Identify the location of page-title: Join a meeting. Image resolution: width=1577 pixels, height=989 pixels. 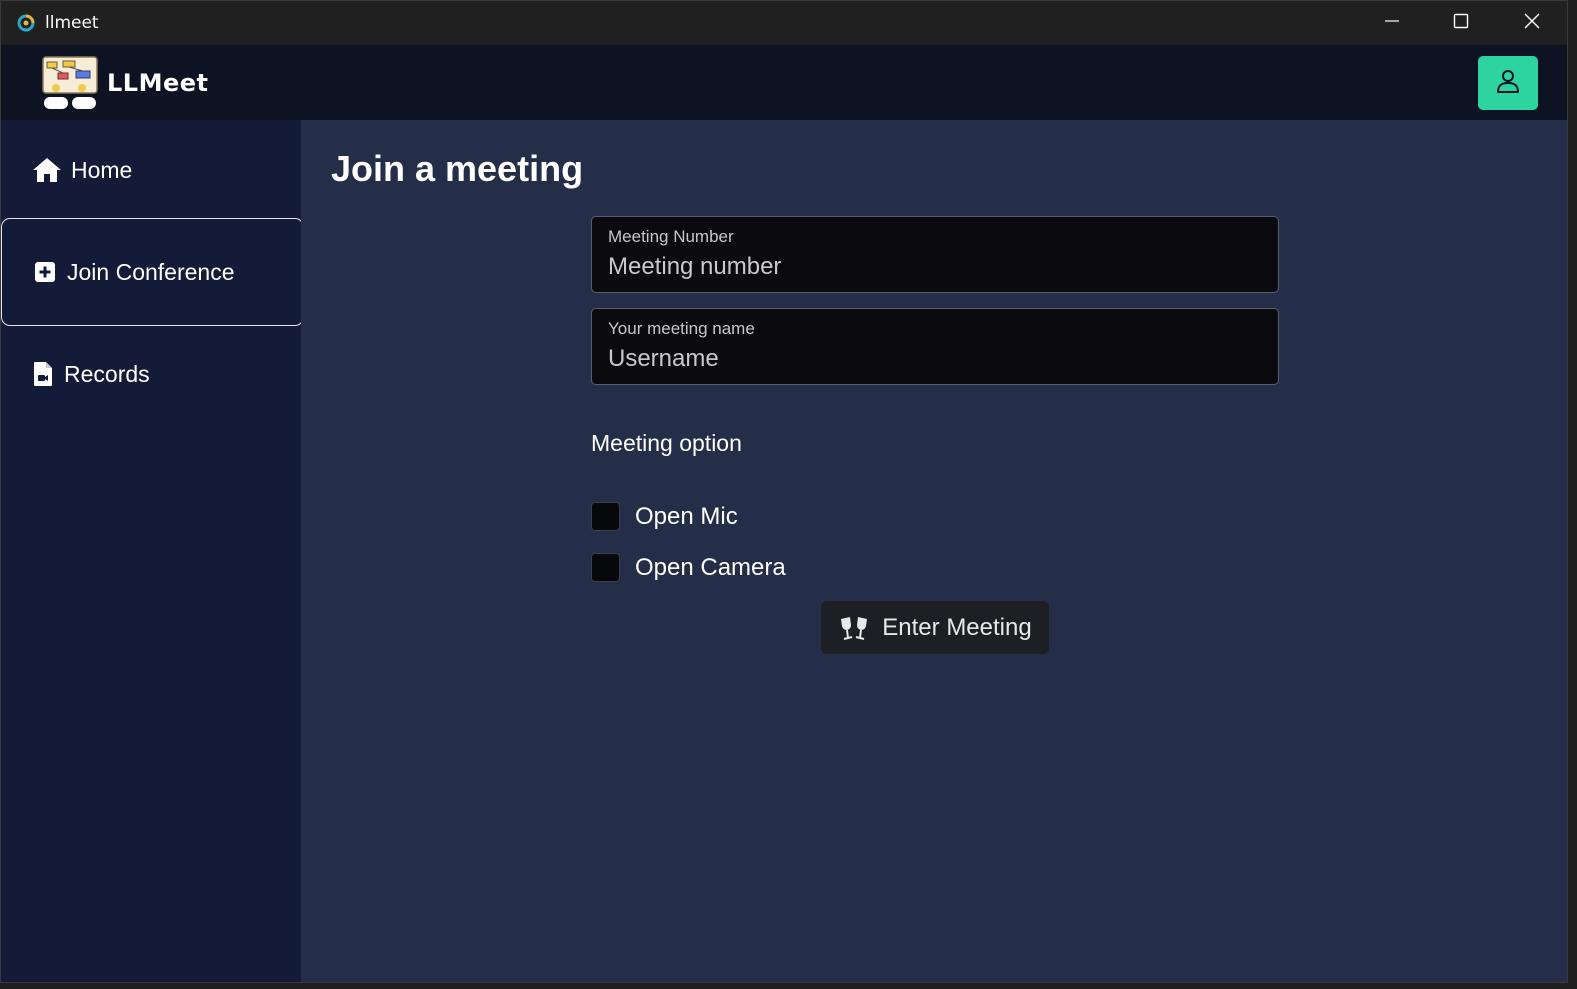
(457, 168).